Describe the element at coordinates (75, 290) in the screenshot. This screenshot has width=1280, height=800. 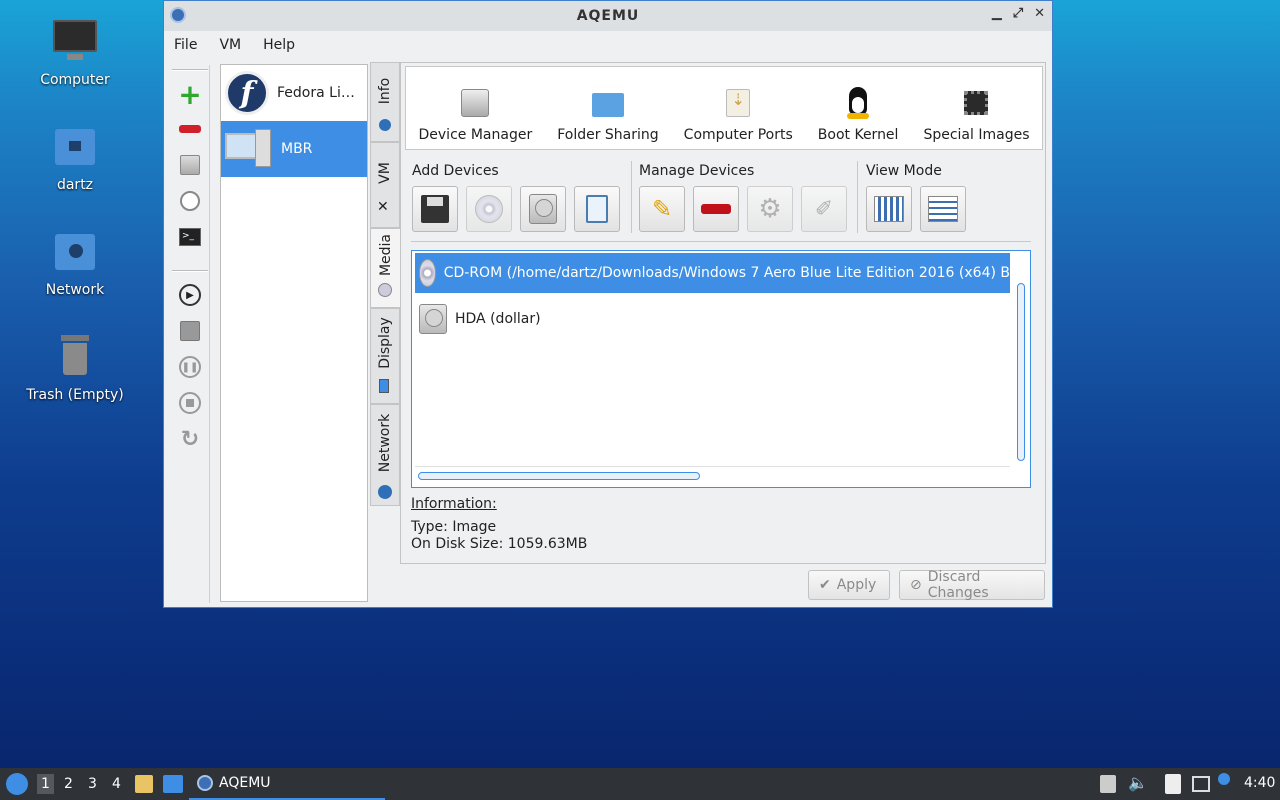
I see `desktop-icon-label: Network` at that location.